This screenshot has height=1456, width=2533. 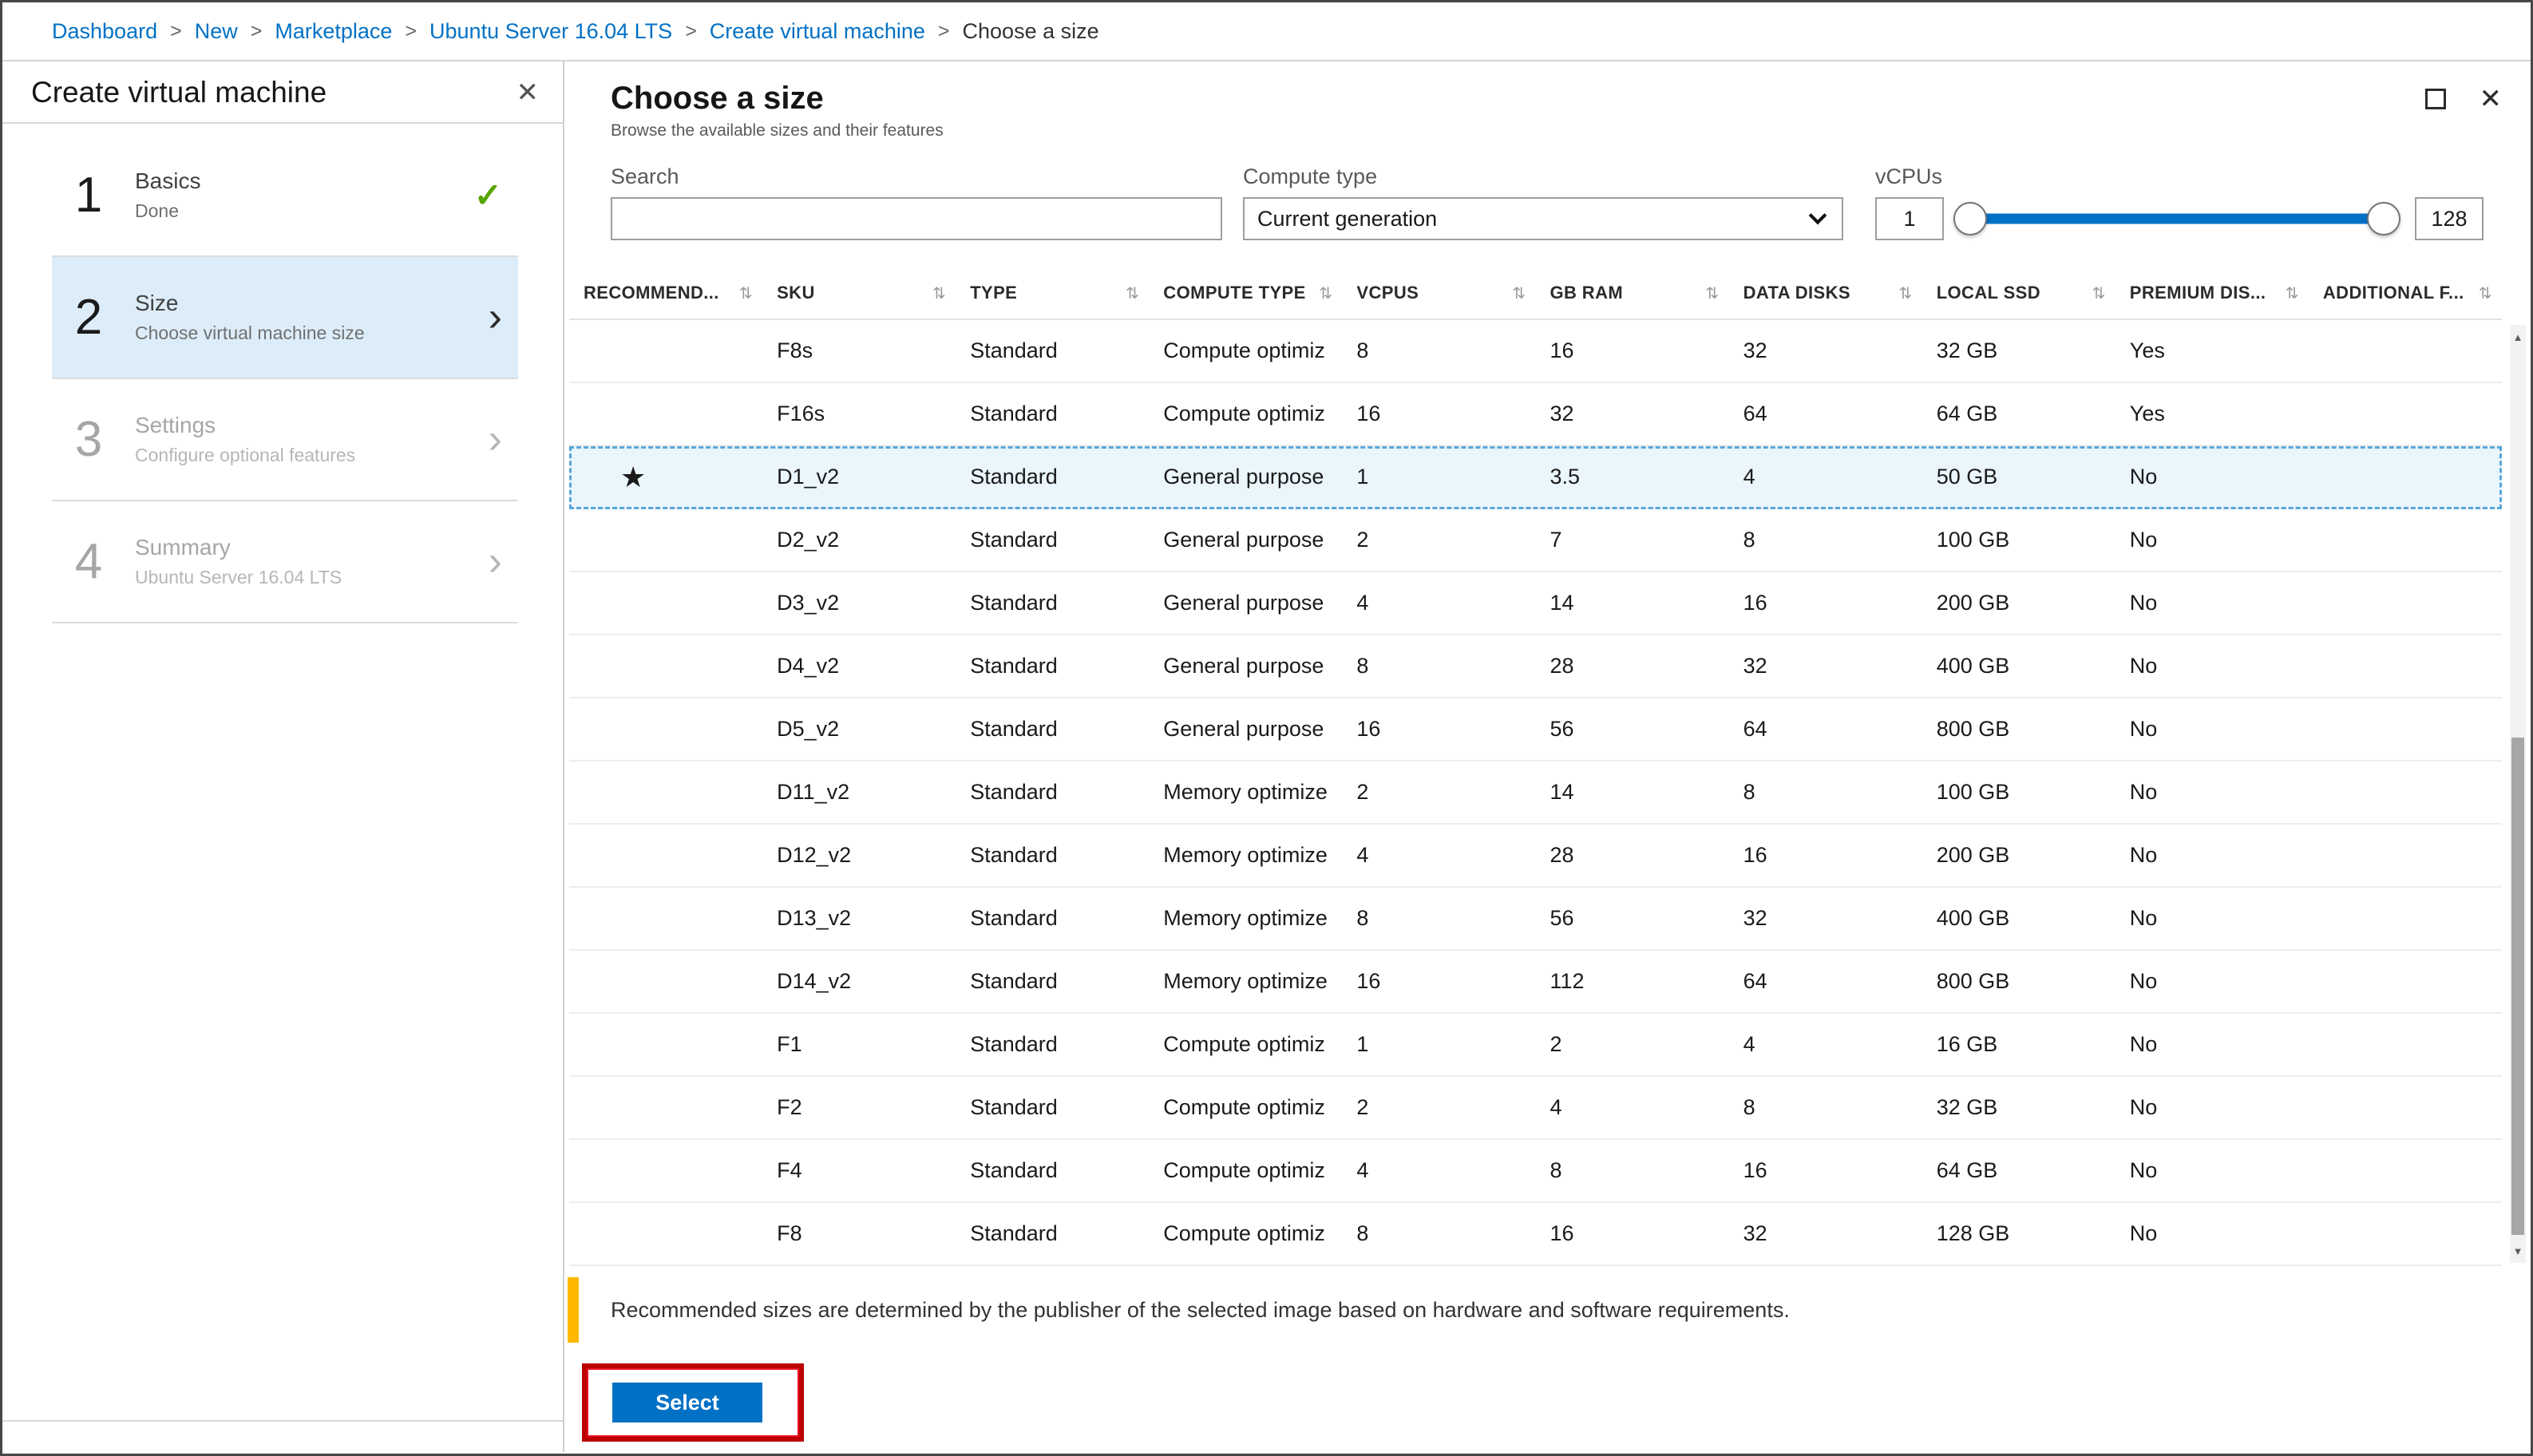 What do you see at coordinates (487, 195) in the screenshot?
I see `check-icon: ✓` at bounding box center [487, 195].